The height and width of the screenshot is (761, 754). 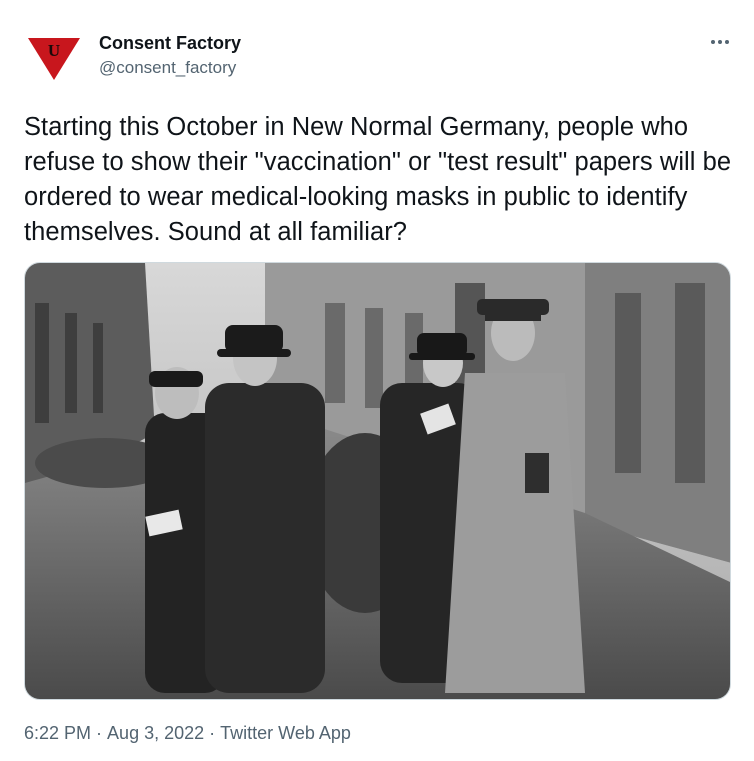 I want to click on author-handle: @consent_factory, so click(x=167, y=68).